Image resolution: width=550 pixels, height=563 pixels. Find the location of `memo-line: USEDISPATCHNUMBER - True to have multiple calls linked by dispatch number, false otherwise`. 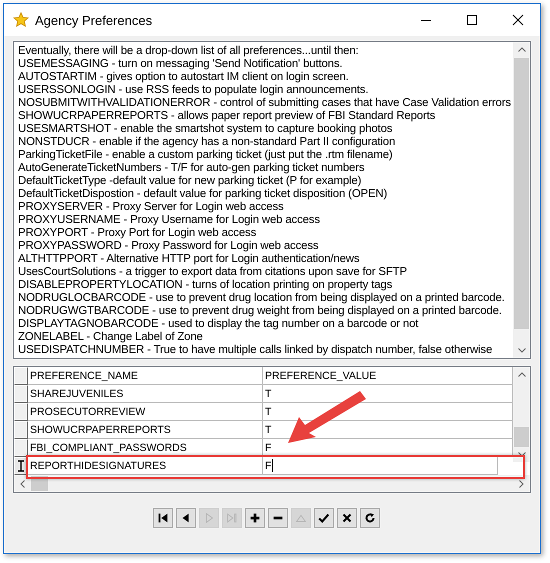

memo-line: USEDISPATCHNUMBER - True to have multiple calls linked by dispatch number, false otherwise is located at coordinates (256, 350).